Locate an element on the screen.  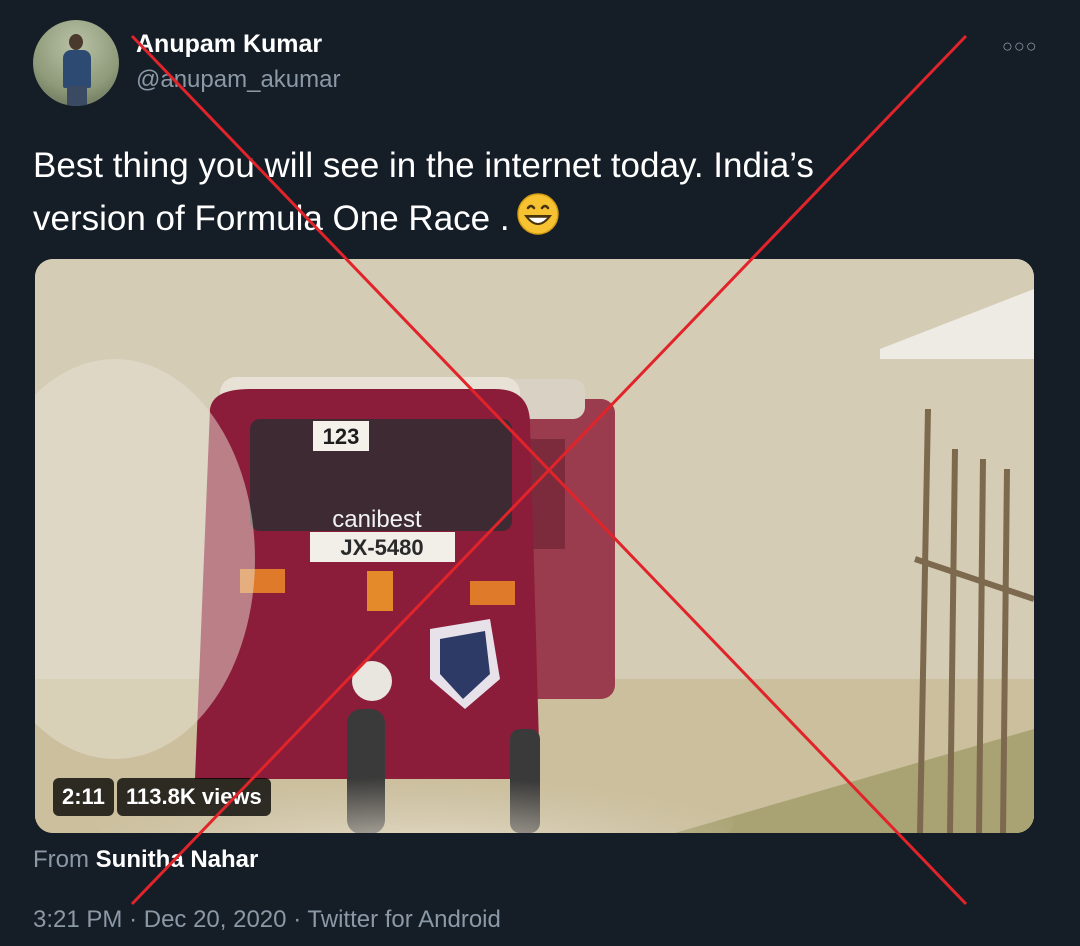
windshield-brand: canibest is located at coordinates (377, 519).